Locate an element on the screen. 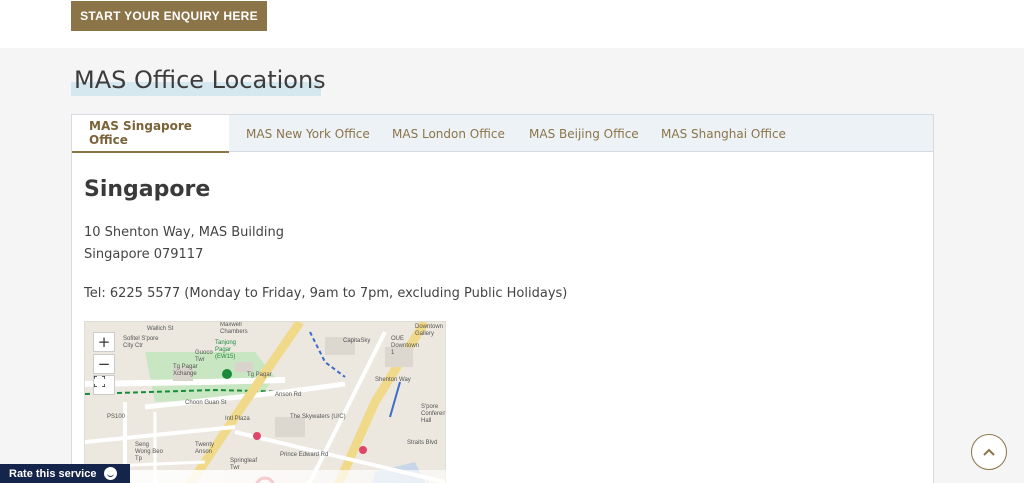 The width and height of the screenshot is (1024, 483). map-label: Shenton Way is located at coordinates (393, 380).